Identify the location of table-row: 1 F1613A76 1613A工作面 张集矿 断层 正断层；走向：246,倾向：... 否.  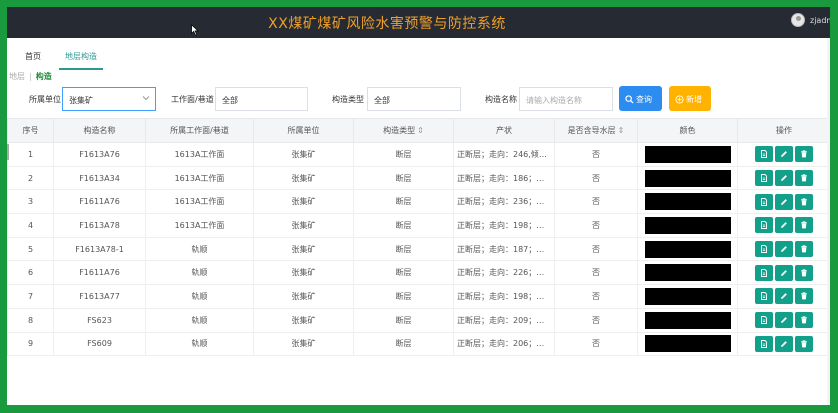
(418, 154).